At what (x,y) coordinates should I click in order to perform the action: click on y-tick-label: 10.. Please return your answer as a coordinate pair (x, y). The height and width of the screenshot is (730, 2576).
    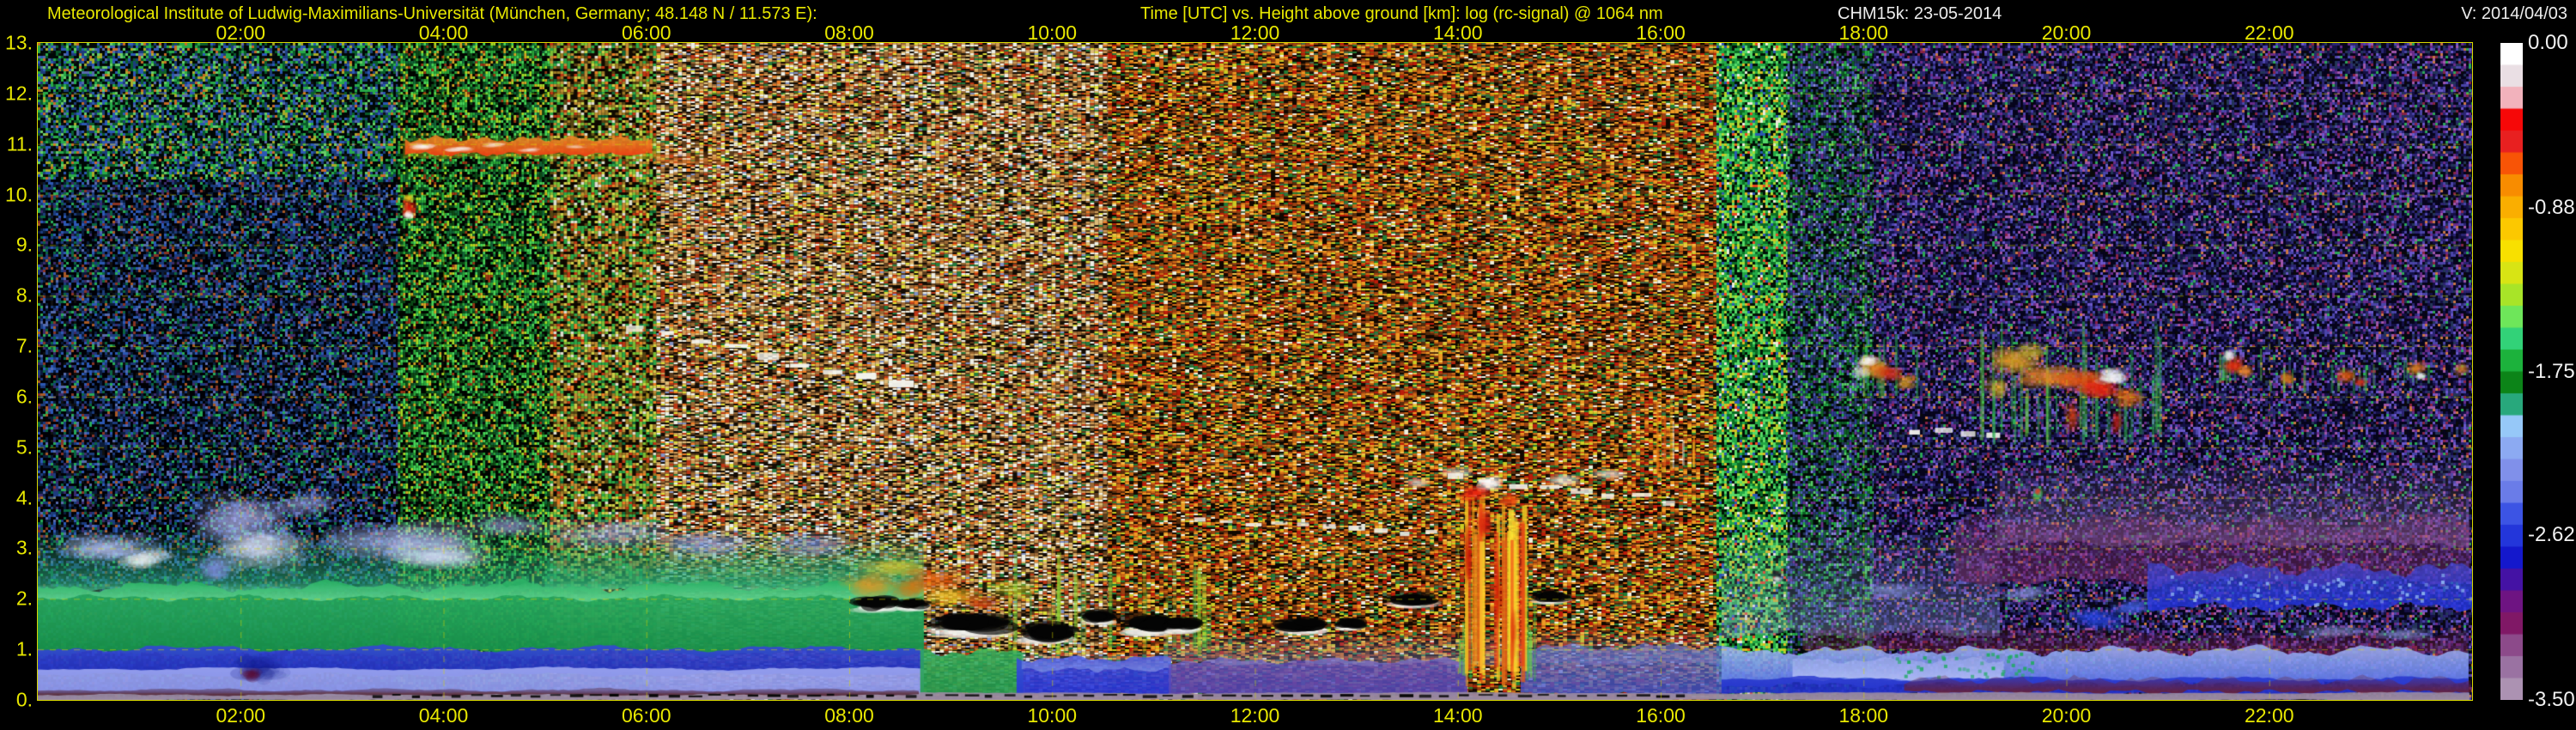
    Looking at the image, I should click on (19, 194).